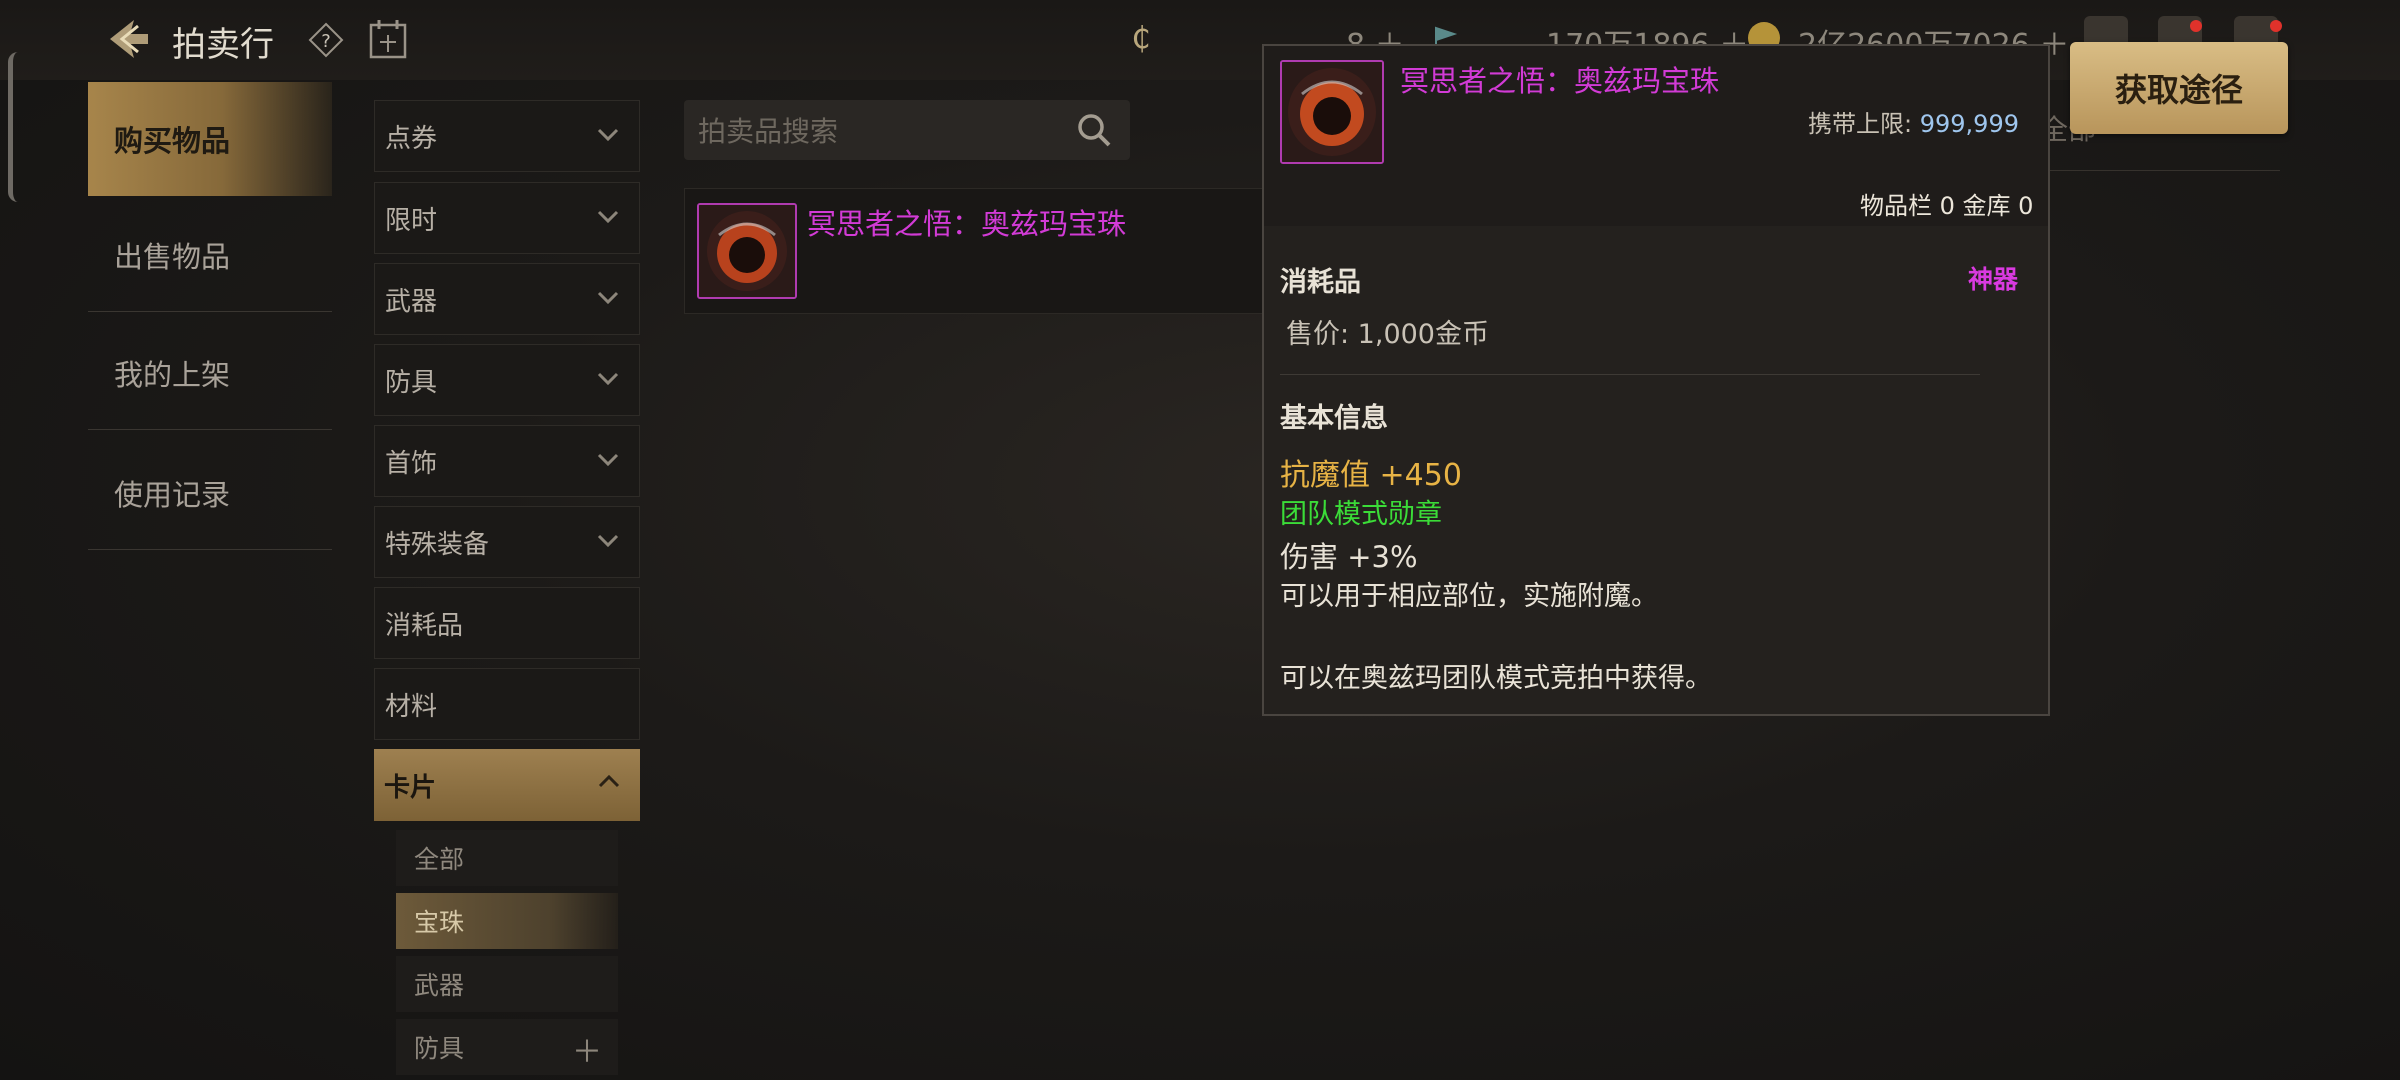  I want to click on nav-sell-items: 出售物品, so click(210, 255).